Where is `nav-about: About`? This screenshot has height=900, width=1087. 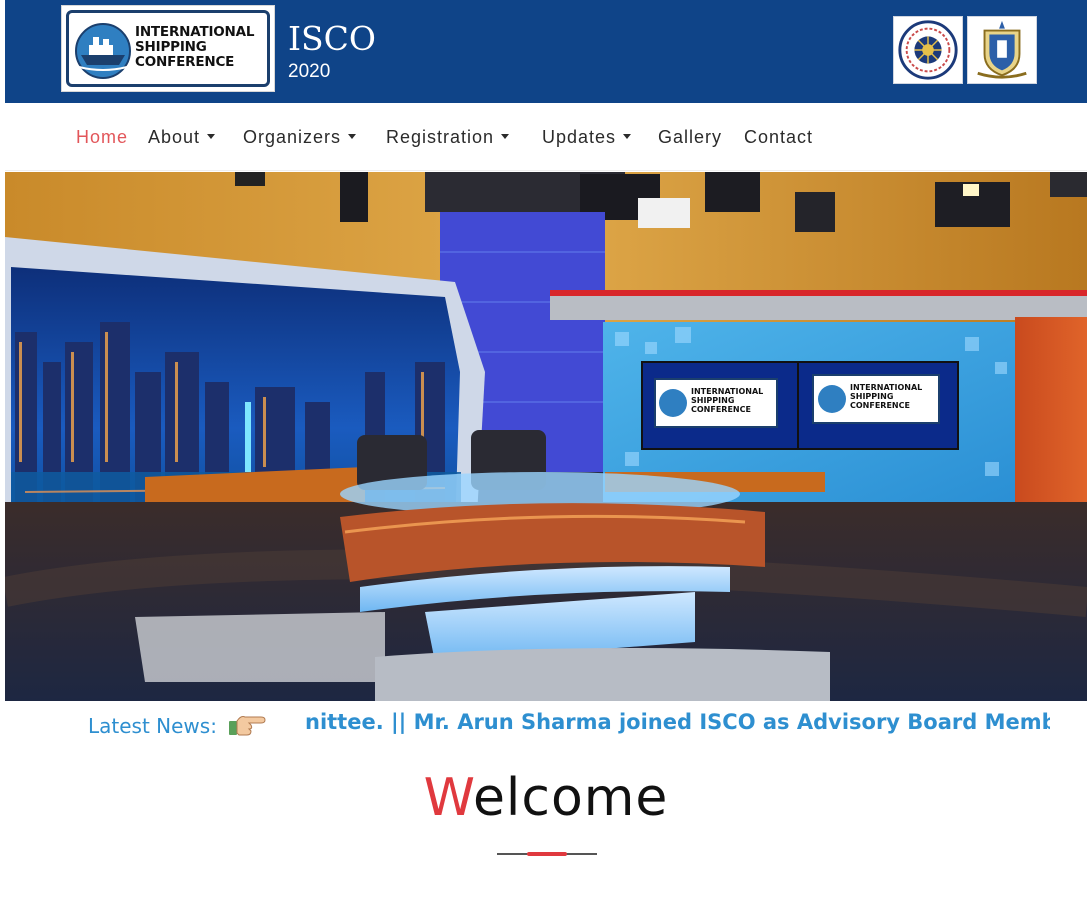 nav-about: About is located at coordinates (182, 137).